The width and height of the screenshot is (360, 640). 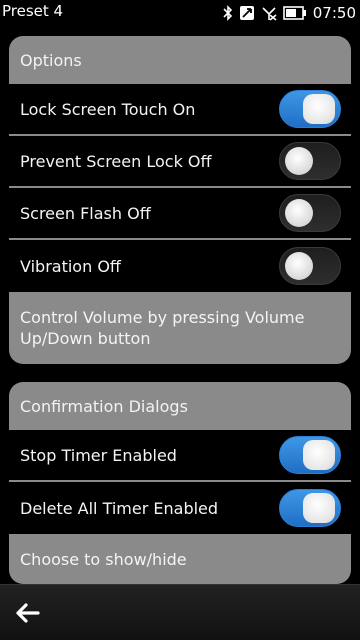 What do you see at coordinates (33, 11) in the screenshot?
I see `status-title: Preset 4` at bounding box center [33, 11].